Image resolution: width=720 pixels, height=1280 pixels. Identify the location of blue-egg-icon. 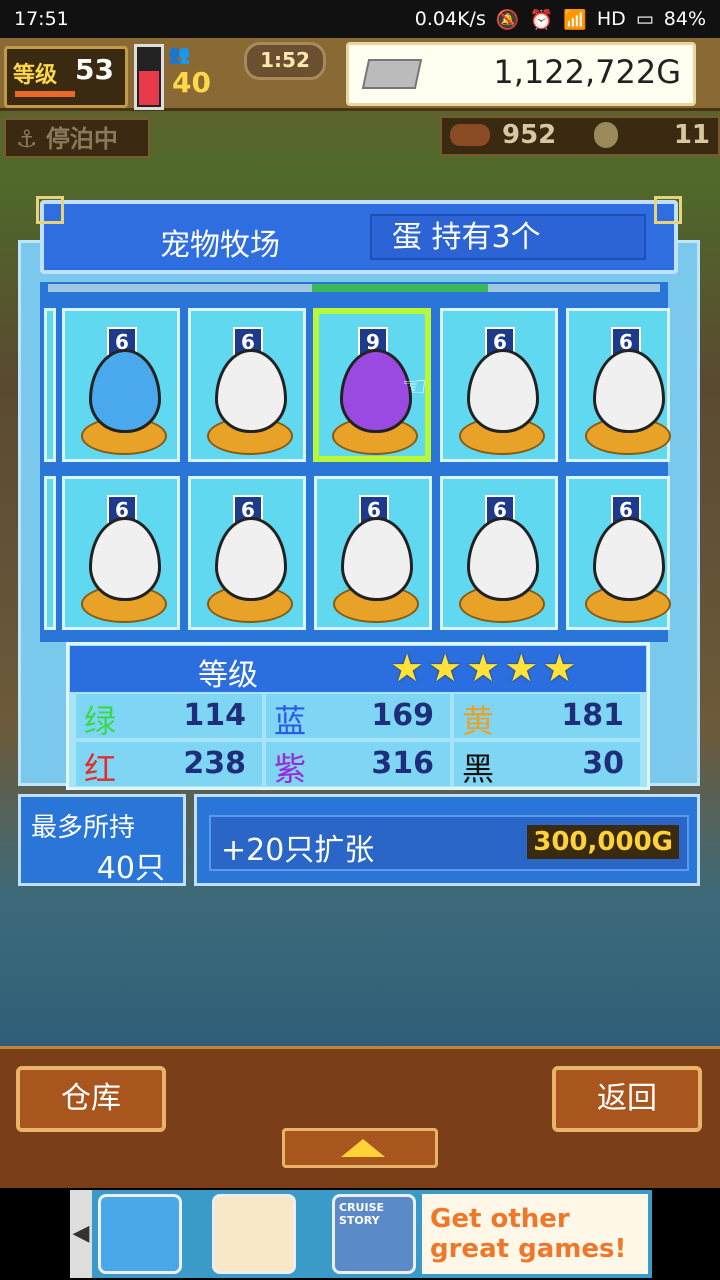
(125, 391).